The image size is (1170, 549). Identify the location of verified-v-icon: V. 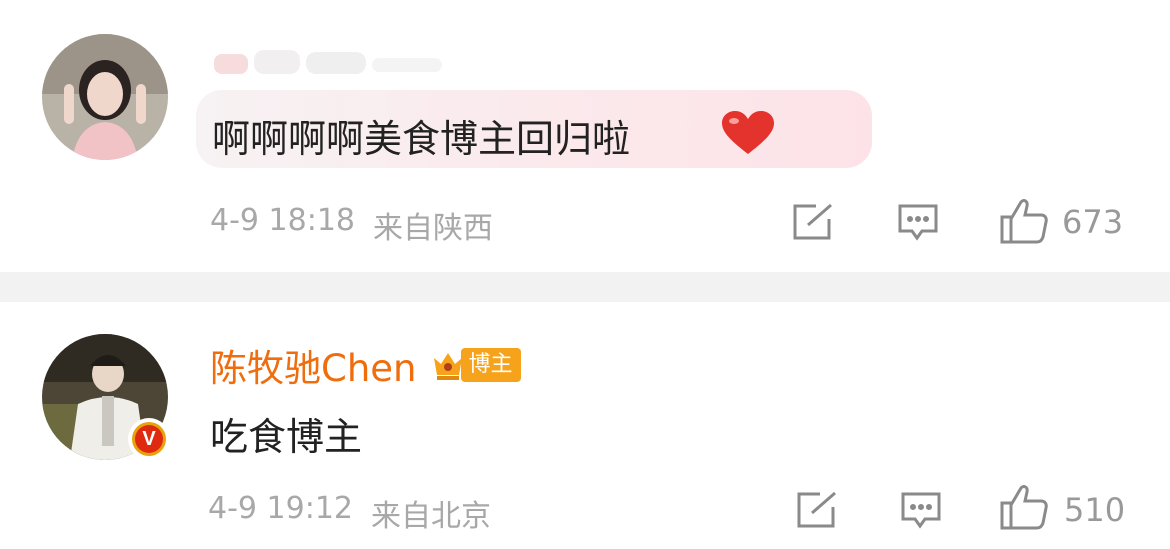
(149, 439).